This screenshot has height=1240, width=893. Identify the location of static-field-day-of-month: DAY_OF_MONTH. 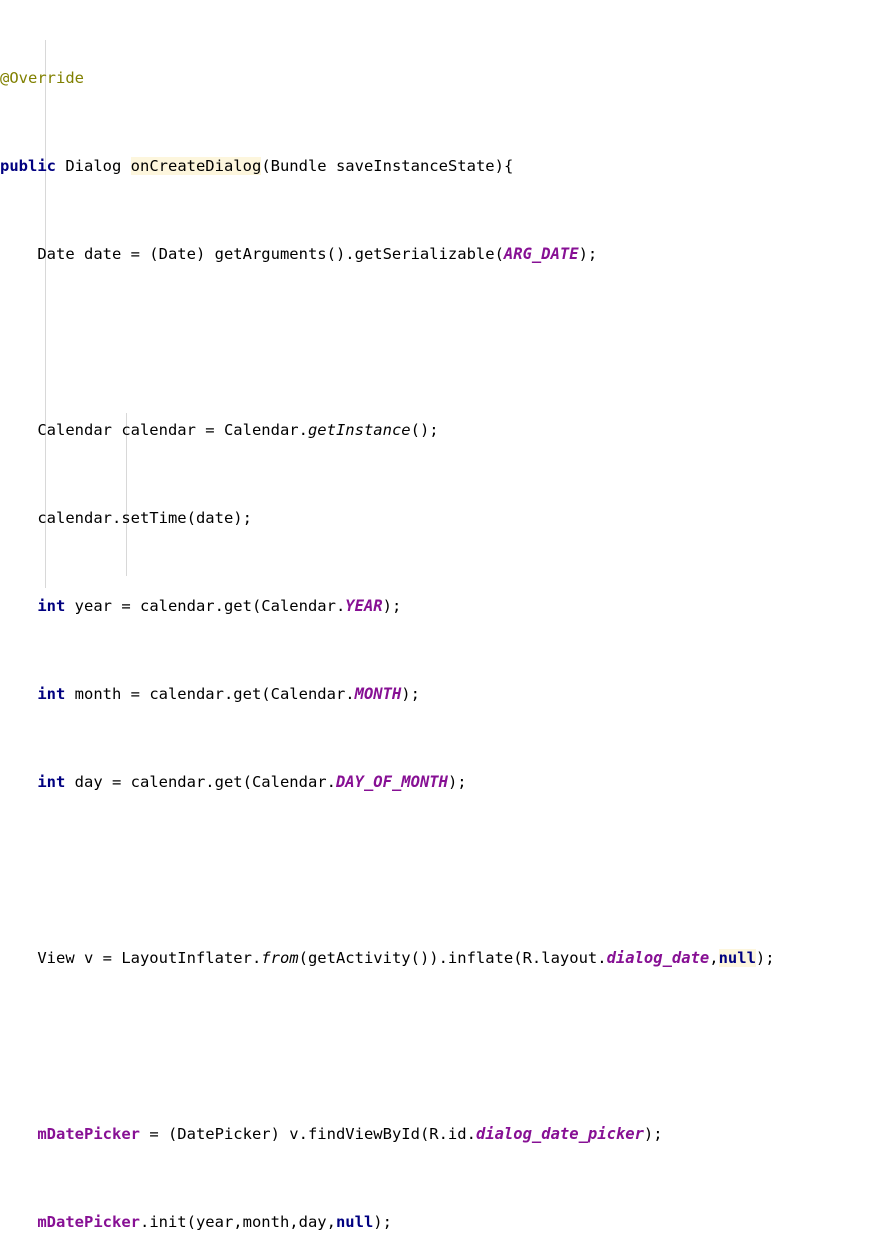
(391, 782).